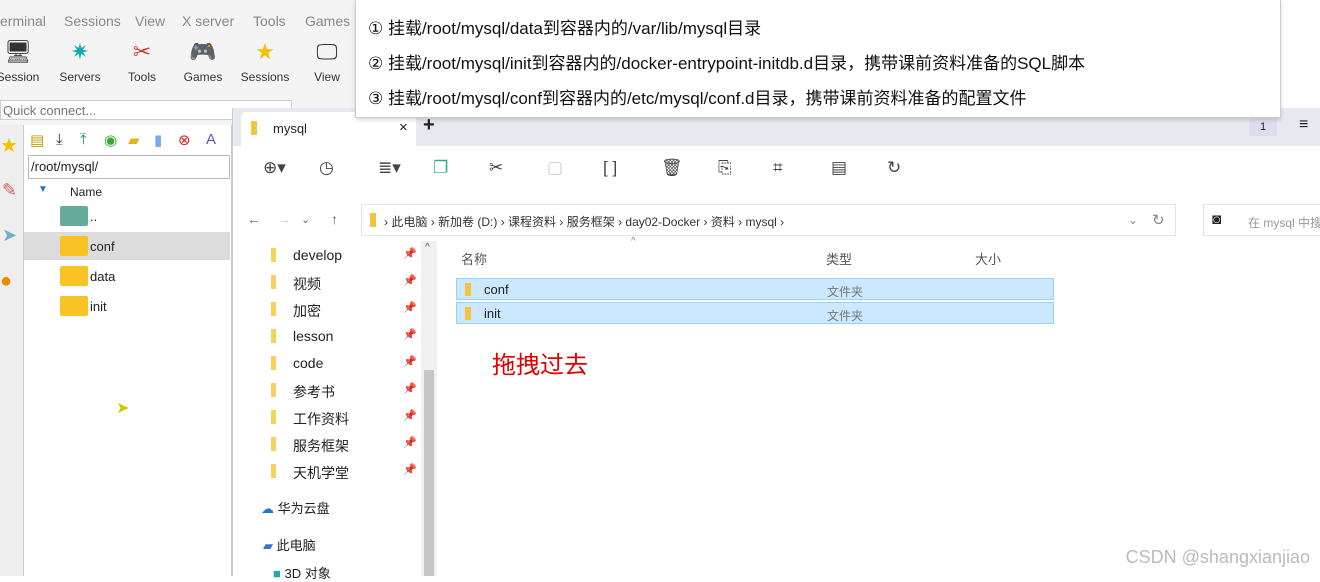 Image resolution: width=1320 pixels, height=582 pixels. What do you see at coordinates (440, 168) in the screenshot?
I see `copy-icon: ❐` at bounding box center [440, 168].